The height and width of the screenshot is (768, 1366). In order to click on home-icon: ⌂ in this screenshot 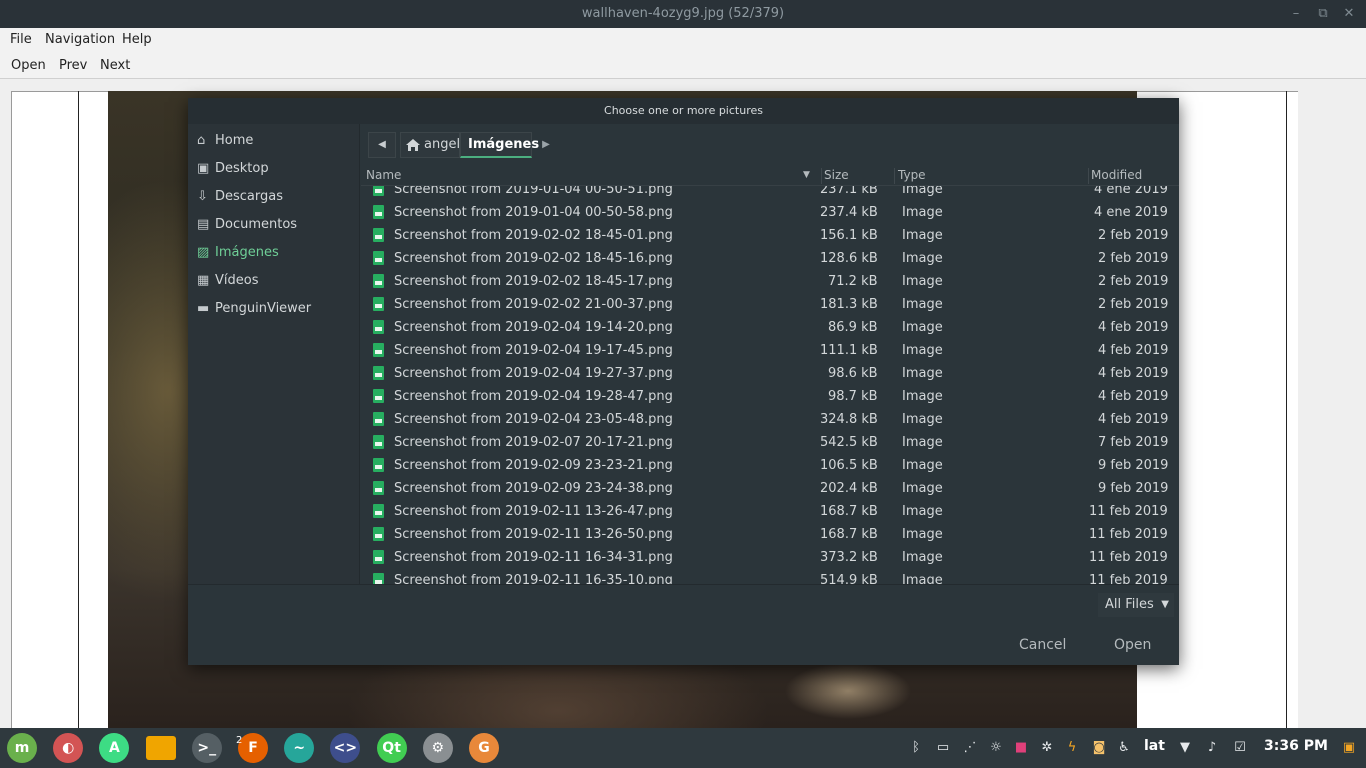, I will do `click(201, 140)`.